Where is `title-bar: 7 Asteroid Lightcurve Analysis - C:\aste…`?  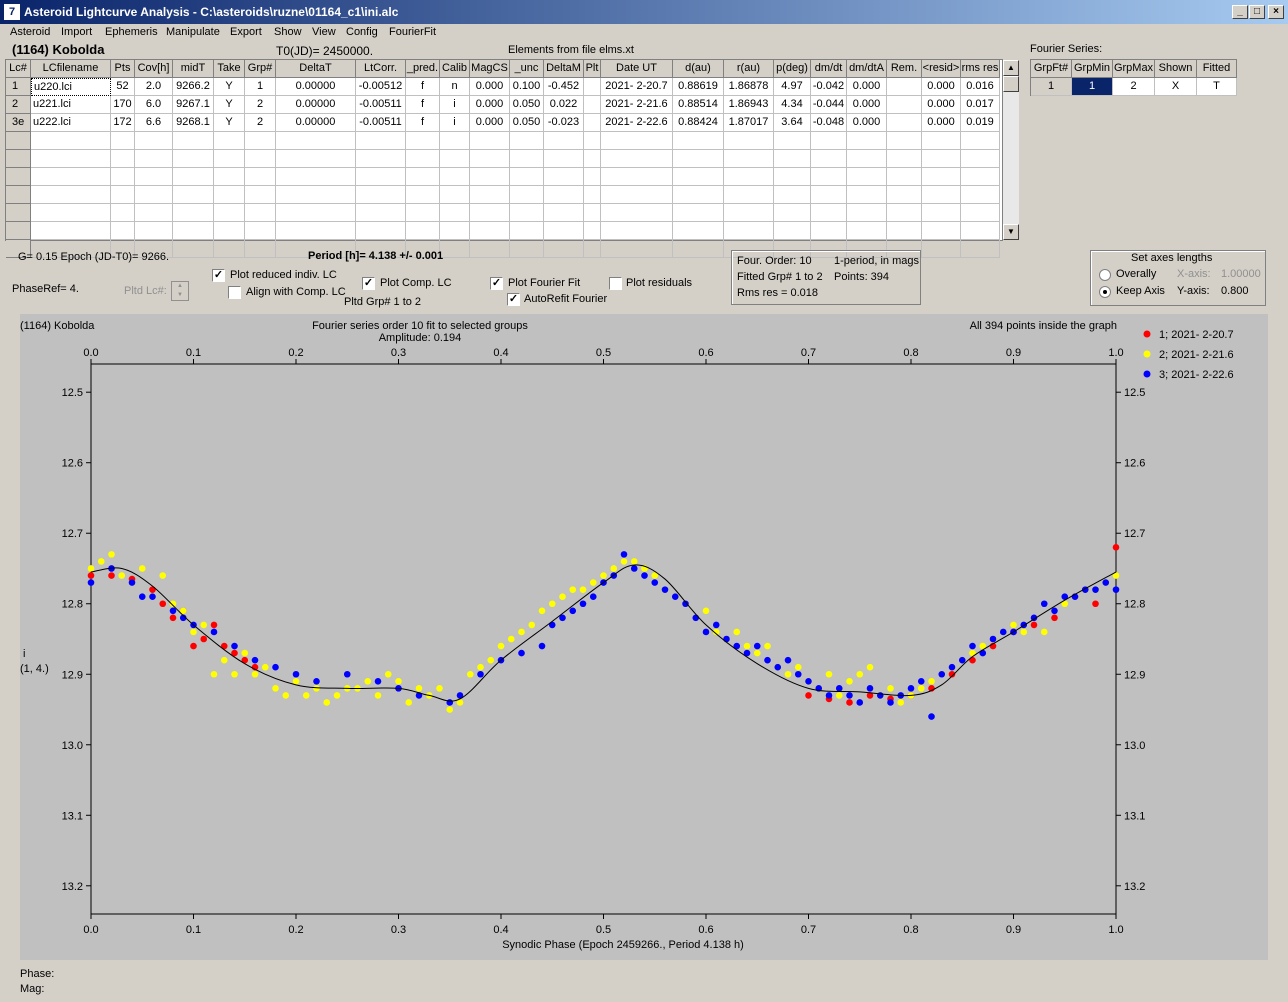
title-bar: 7 Asteroid Lightcurve Analysis - C:\aste… is located at coordinates (644, 12).